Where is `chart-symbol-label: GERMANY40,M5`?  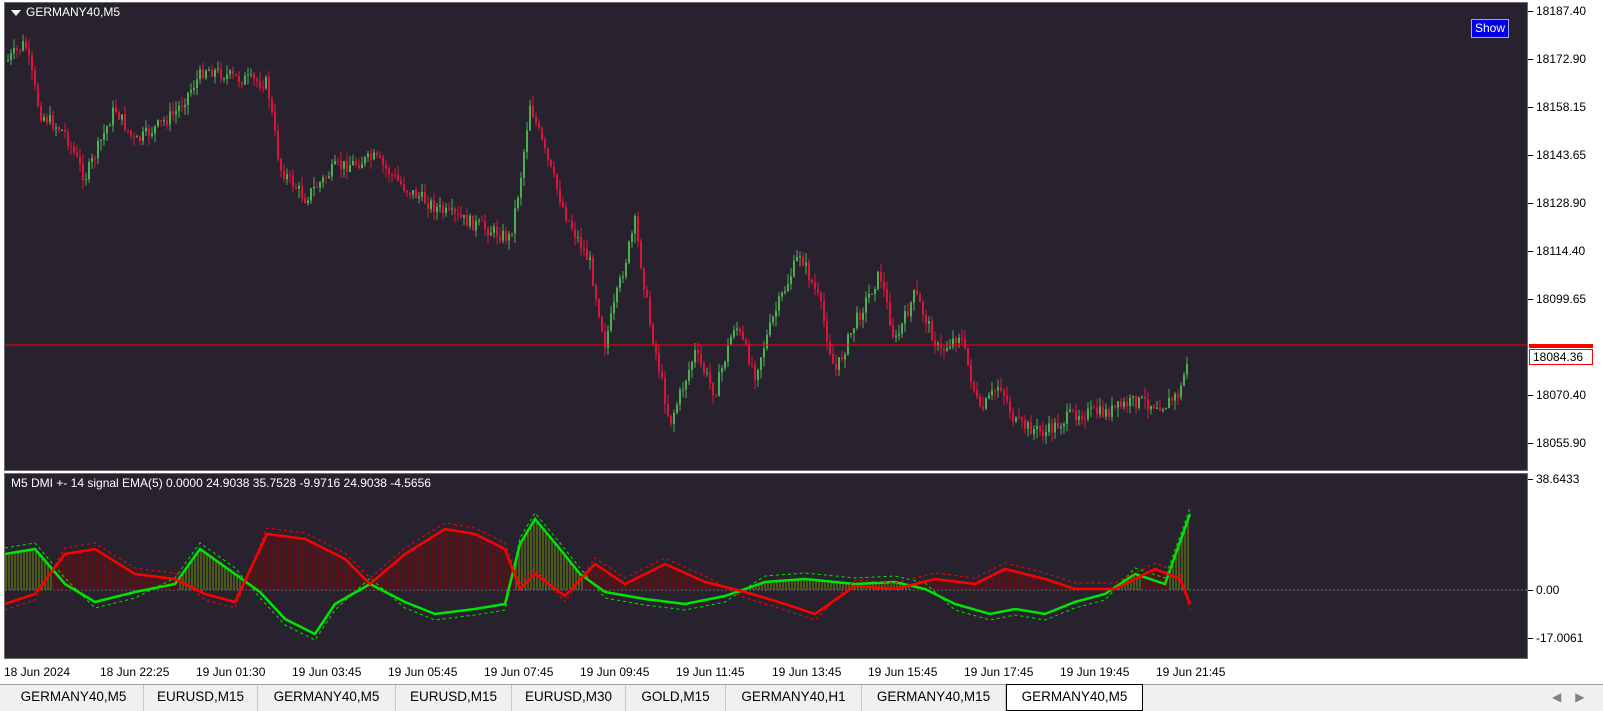 chart-symbol-label: GERMANY40,M5 is located at coordinates (73, 12).